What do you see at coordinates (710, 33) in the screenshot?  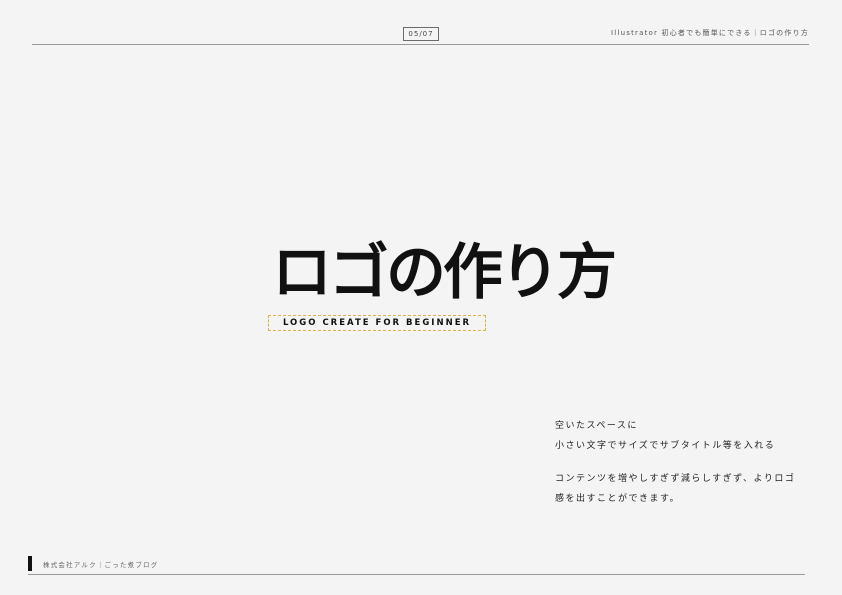 I see `header-title: Illustrator 初心者でも簡単にできる｜ロゴの作り方` at bounding box center [710, 33].